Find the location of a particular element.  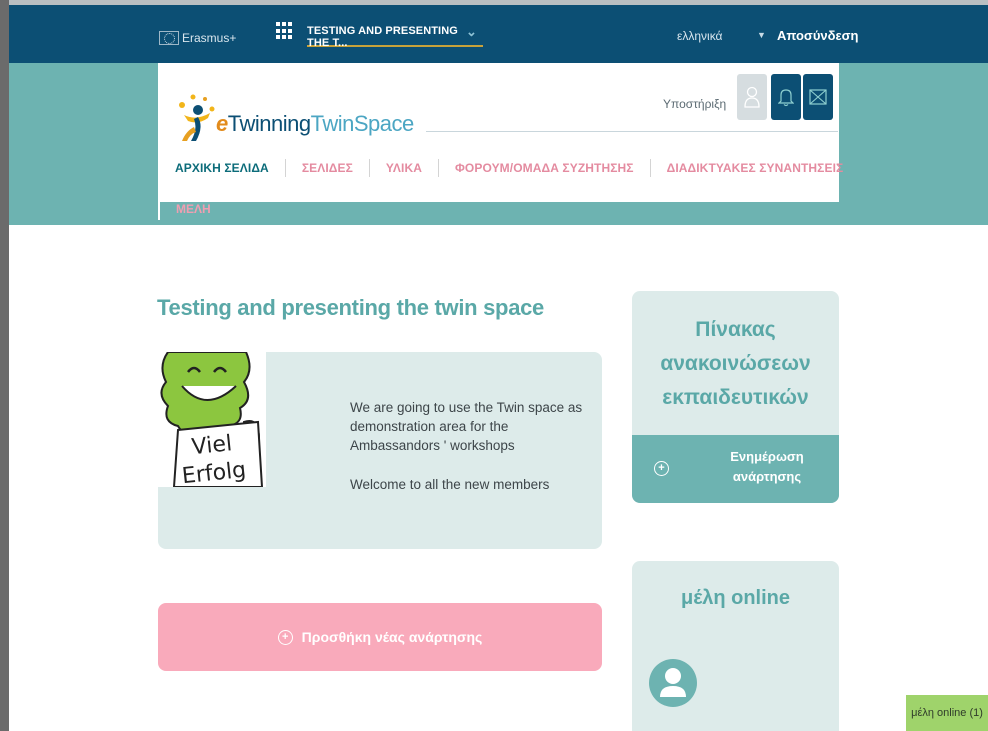

viel-erfolg-image: Viel Erfolg is located at coordinates (212, 419).